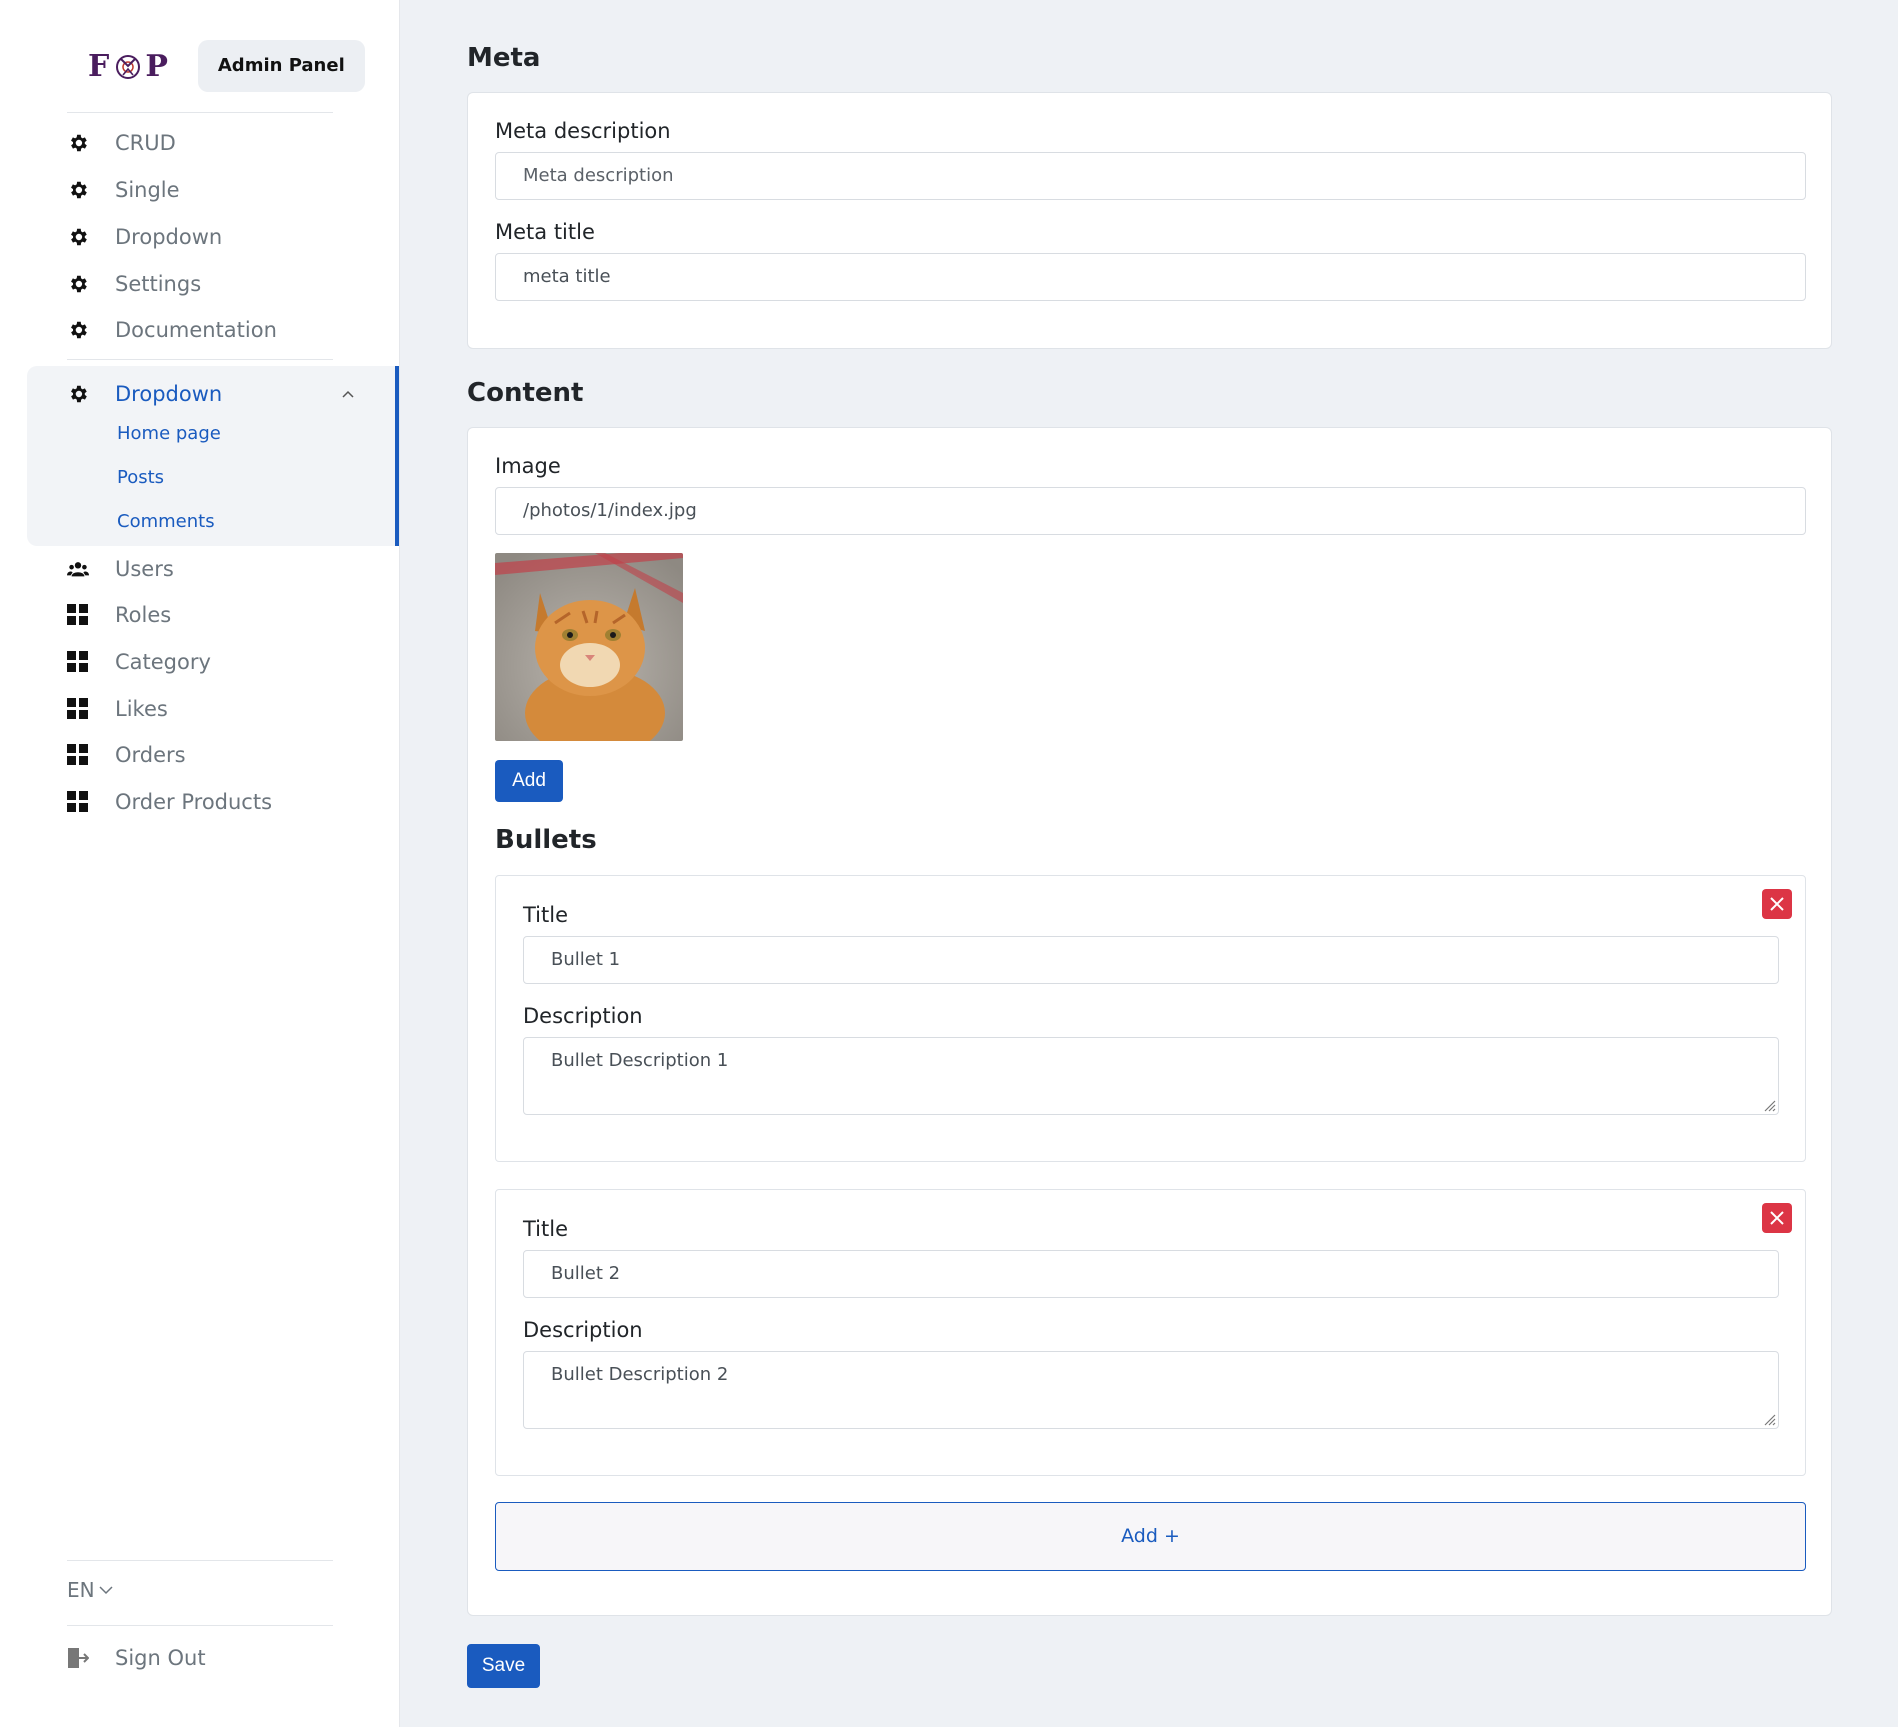 Image resolution: width=1898 pixels, height=1727 pixels. Describe the element at coordinates (640, 1374) in the screenshot. I see `bullet-description-value: Bullet Description 2` at that location.